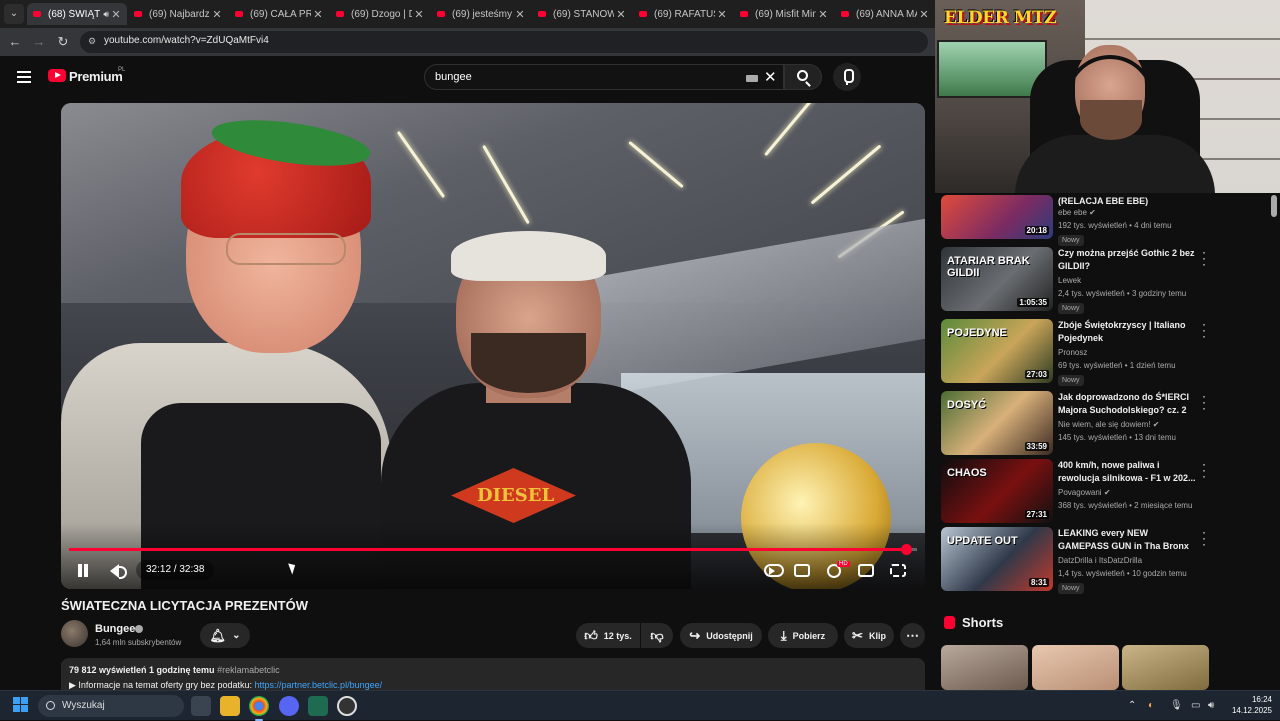 This screenshot has width=1280, height=721. I want to click on notifications-button: 🔔︎ ⌄, so click(225, 635).